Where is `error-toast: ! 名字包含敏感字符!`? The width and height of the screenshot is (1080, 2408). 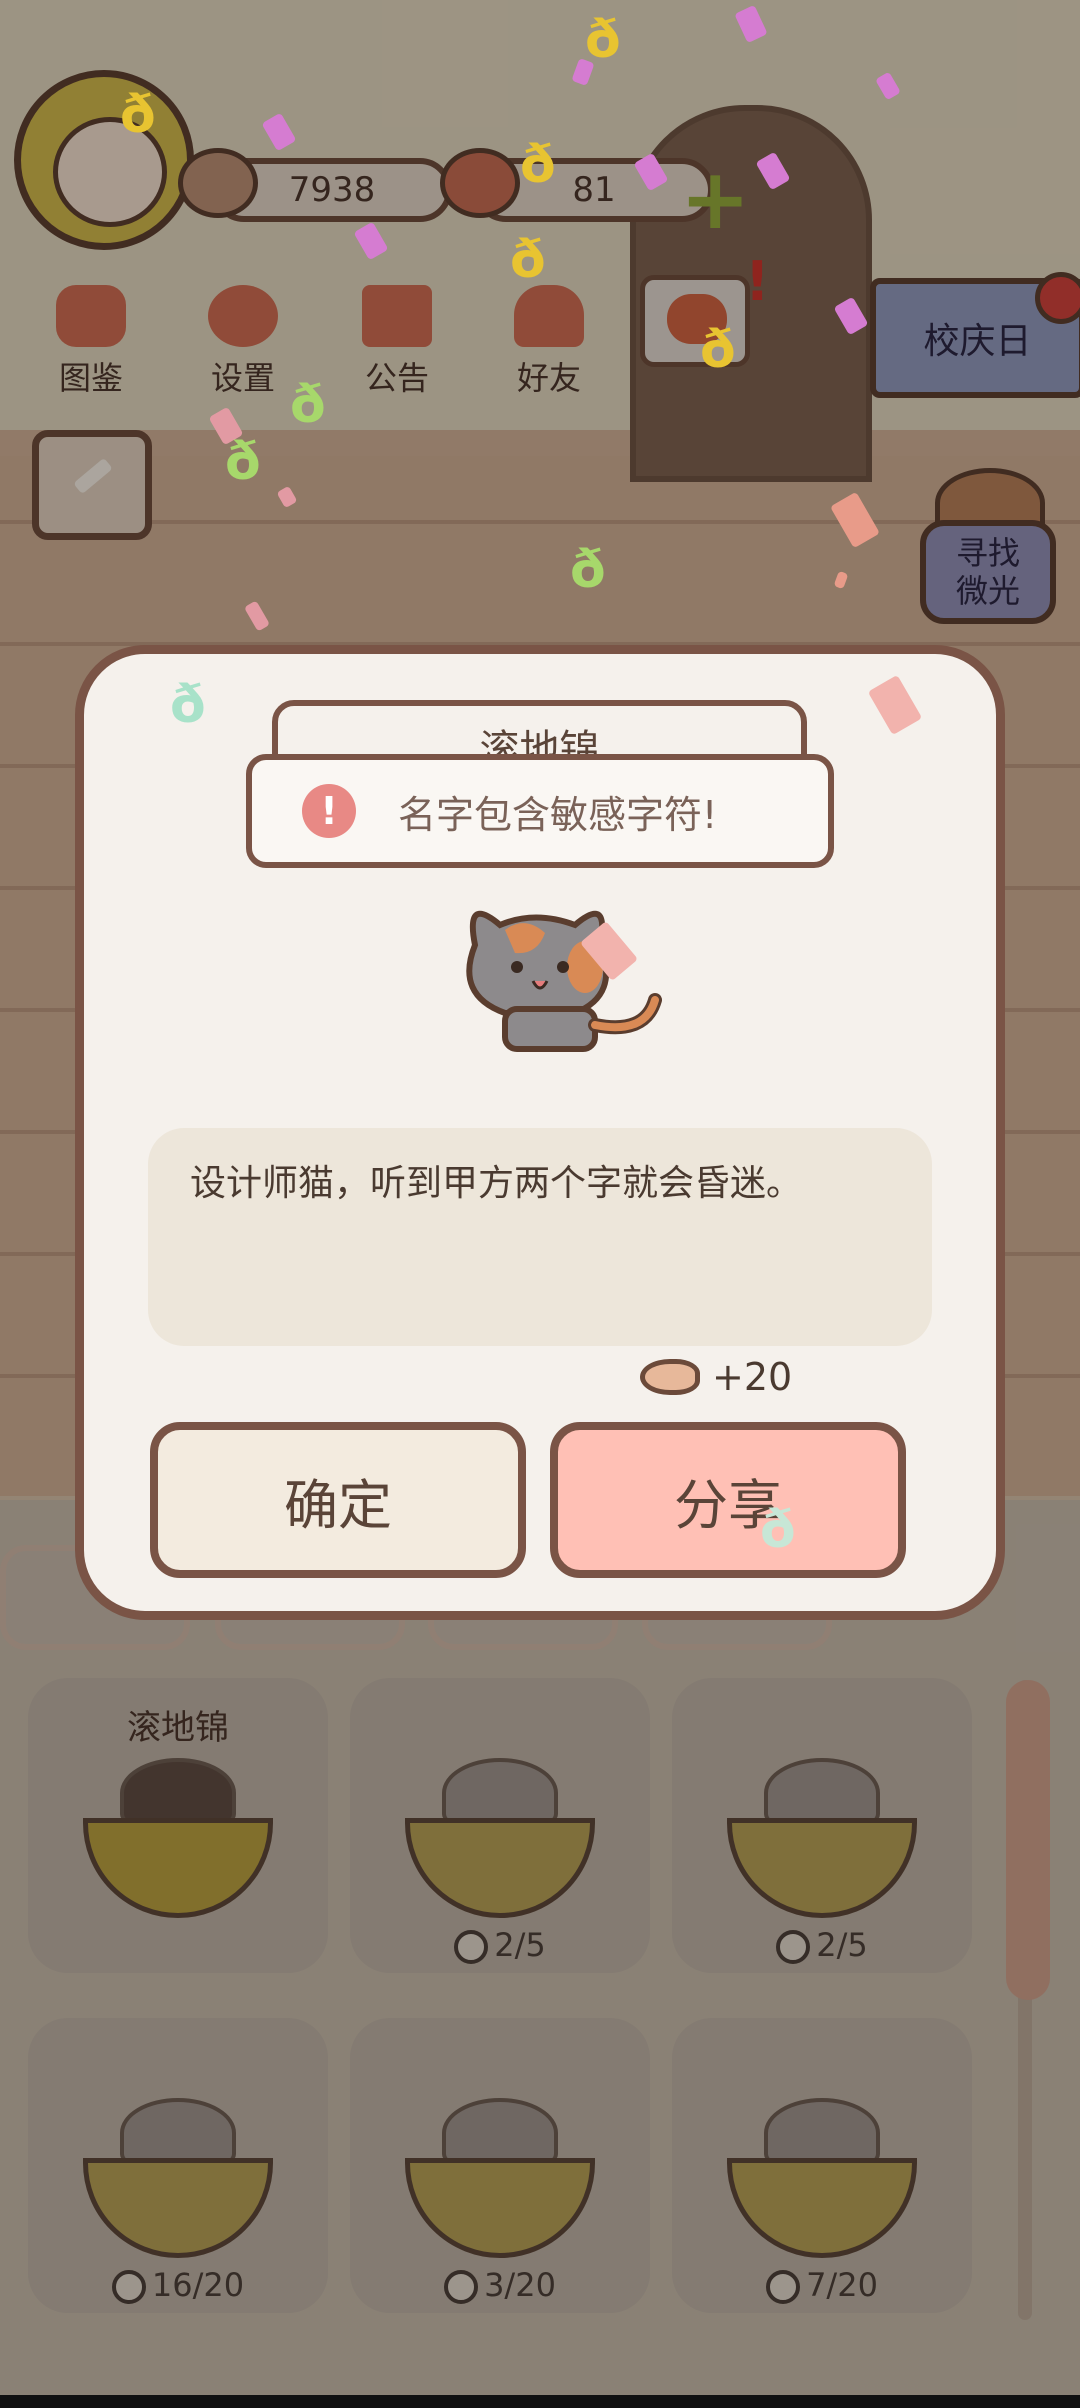 error-toast: ! 名字包含敏感字符! is located at coordinates (540, 811).